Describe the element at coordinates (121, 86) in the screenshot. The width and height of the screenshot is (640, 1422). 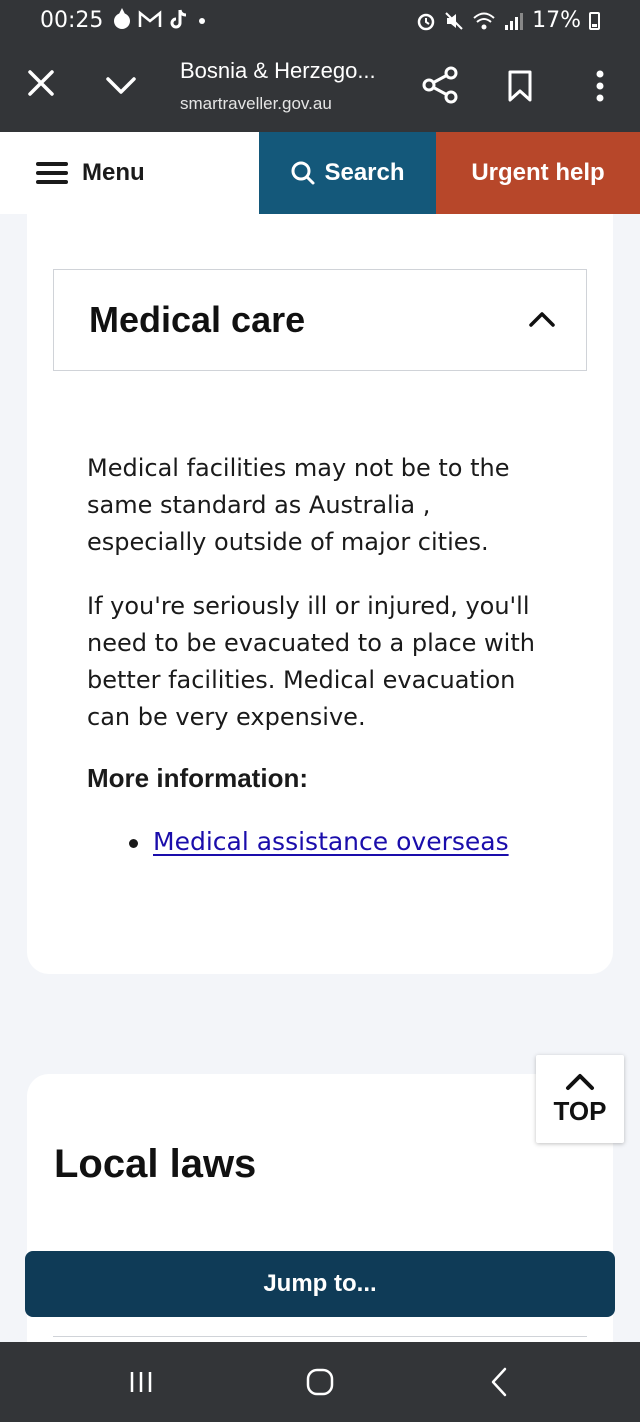
I see `chevron-down-icon` at that location.